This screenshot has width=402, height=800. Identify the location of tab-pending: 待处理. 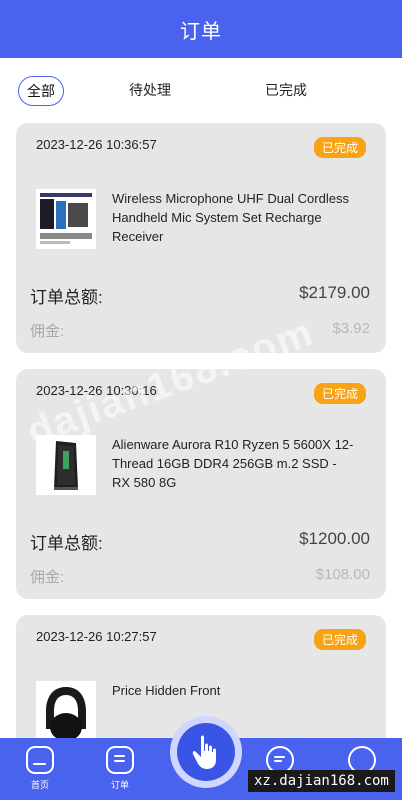
(150, 91).